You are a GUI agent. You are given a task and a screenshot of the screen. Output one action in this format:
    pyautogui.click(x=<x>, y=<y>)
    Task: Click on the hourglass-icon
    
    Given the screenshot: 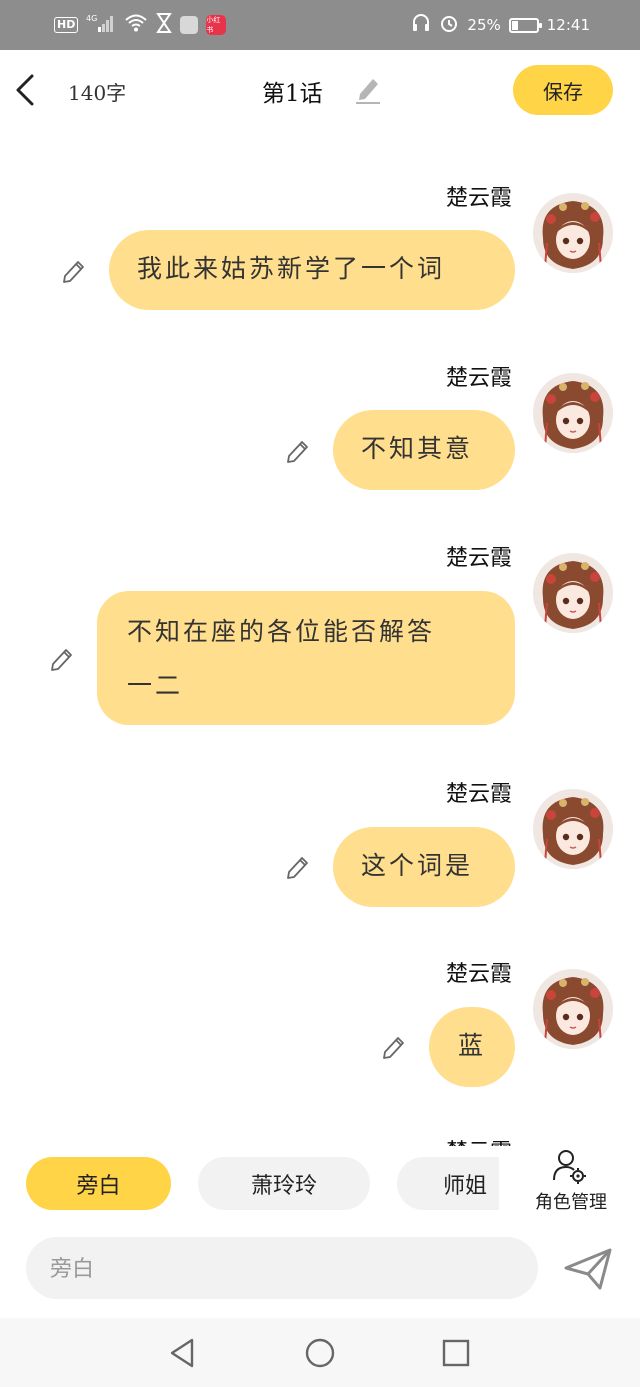 What is the action you would take?
    pyautogui.click(x=164, y=25)
    